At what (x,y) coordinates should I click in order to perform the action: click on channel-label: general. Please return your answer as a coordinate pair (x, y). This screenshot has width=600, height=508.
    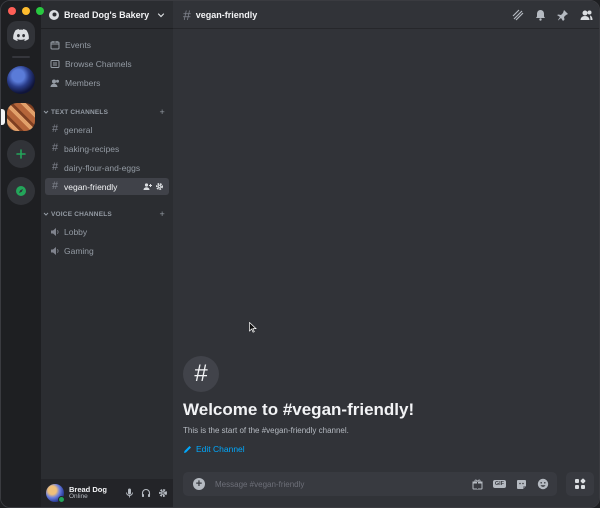
    Looking at the image, I should click on (78, 129).